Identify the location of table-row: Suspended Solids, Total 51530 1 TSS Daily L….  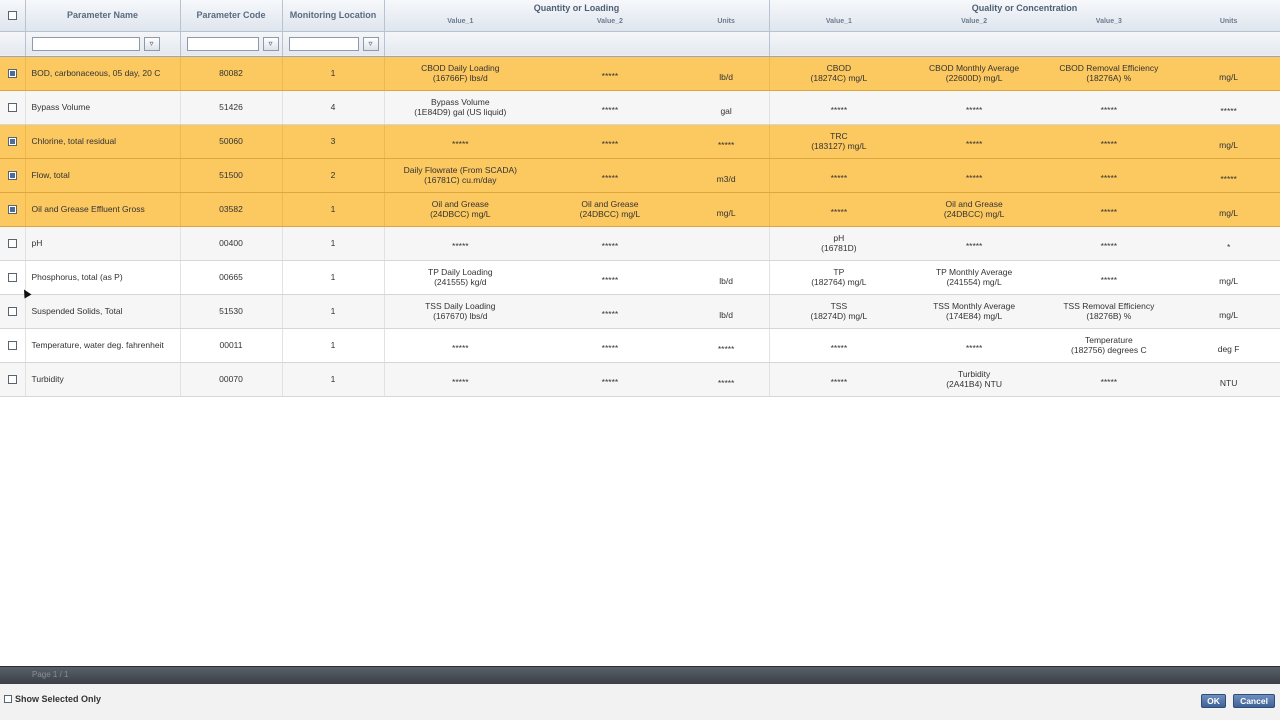
(640, 311).